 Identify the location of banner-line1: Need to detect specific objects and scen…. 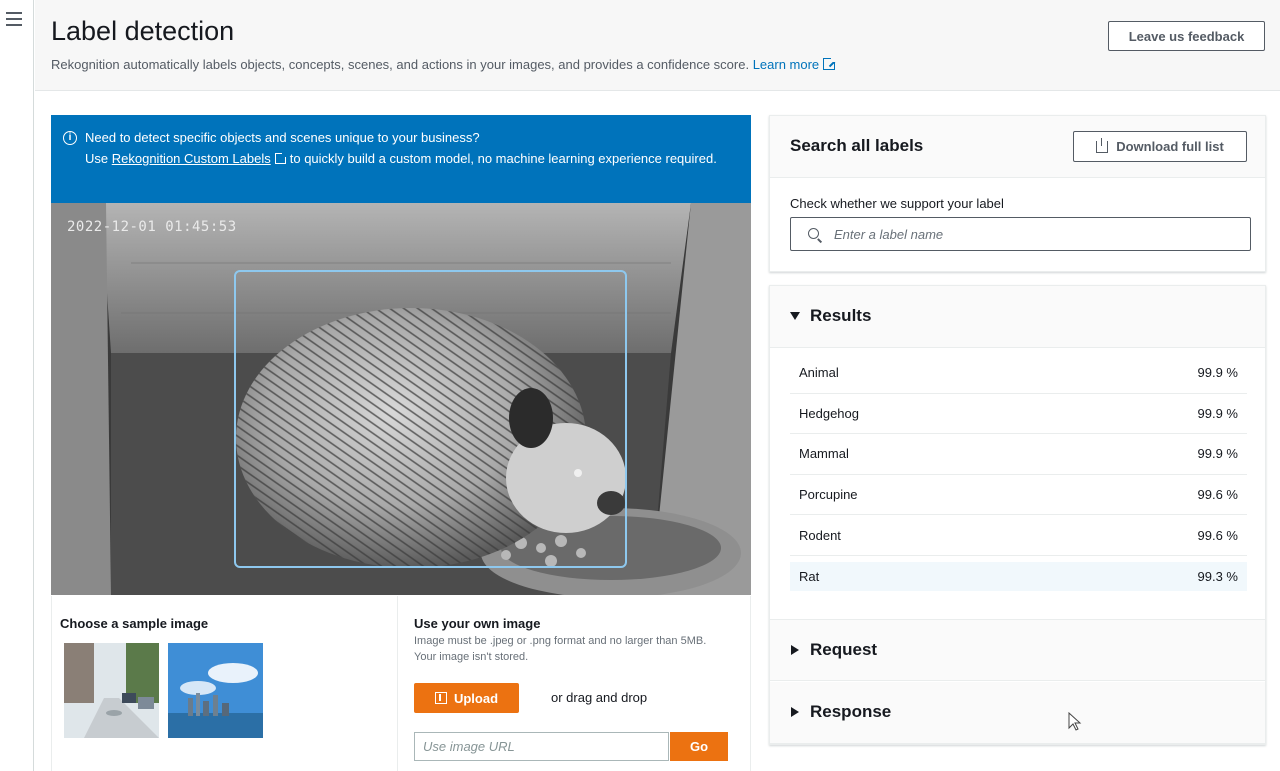
(282, 137).